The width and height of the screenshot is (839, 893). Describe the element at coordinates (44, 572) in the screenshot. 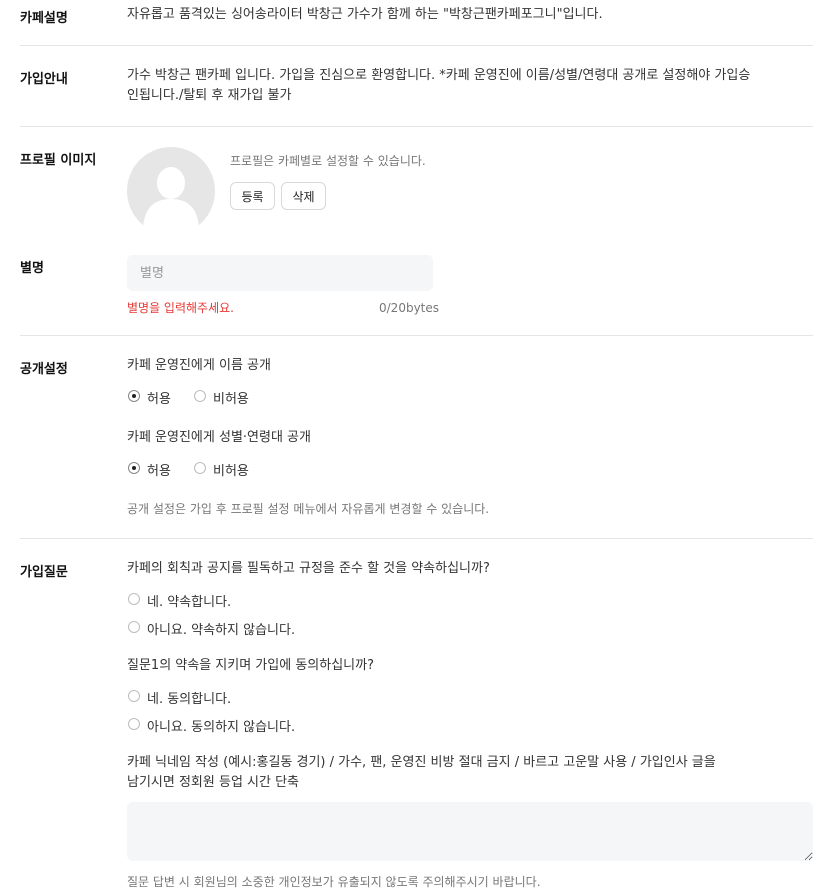

I see `join-questions-label: 가입질문` at that location.